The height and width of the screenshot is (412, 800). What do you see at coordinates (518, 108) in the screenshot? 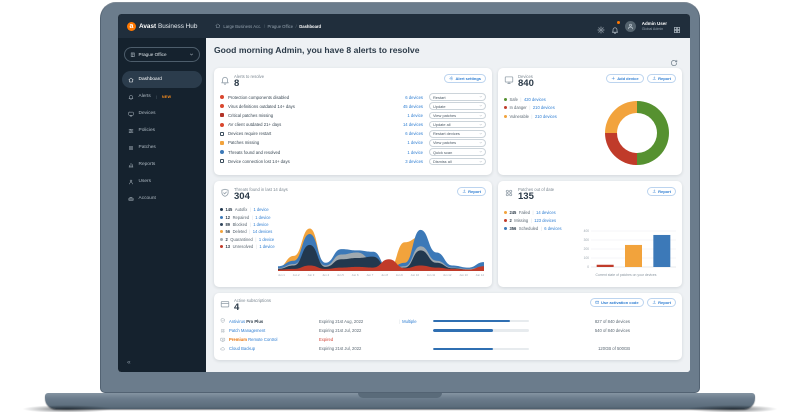
I see `legend-label: In danger` at bounding box center [518, 108].